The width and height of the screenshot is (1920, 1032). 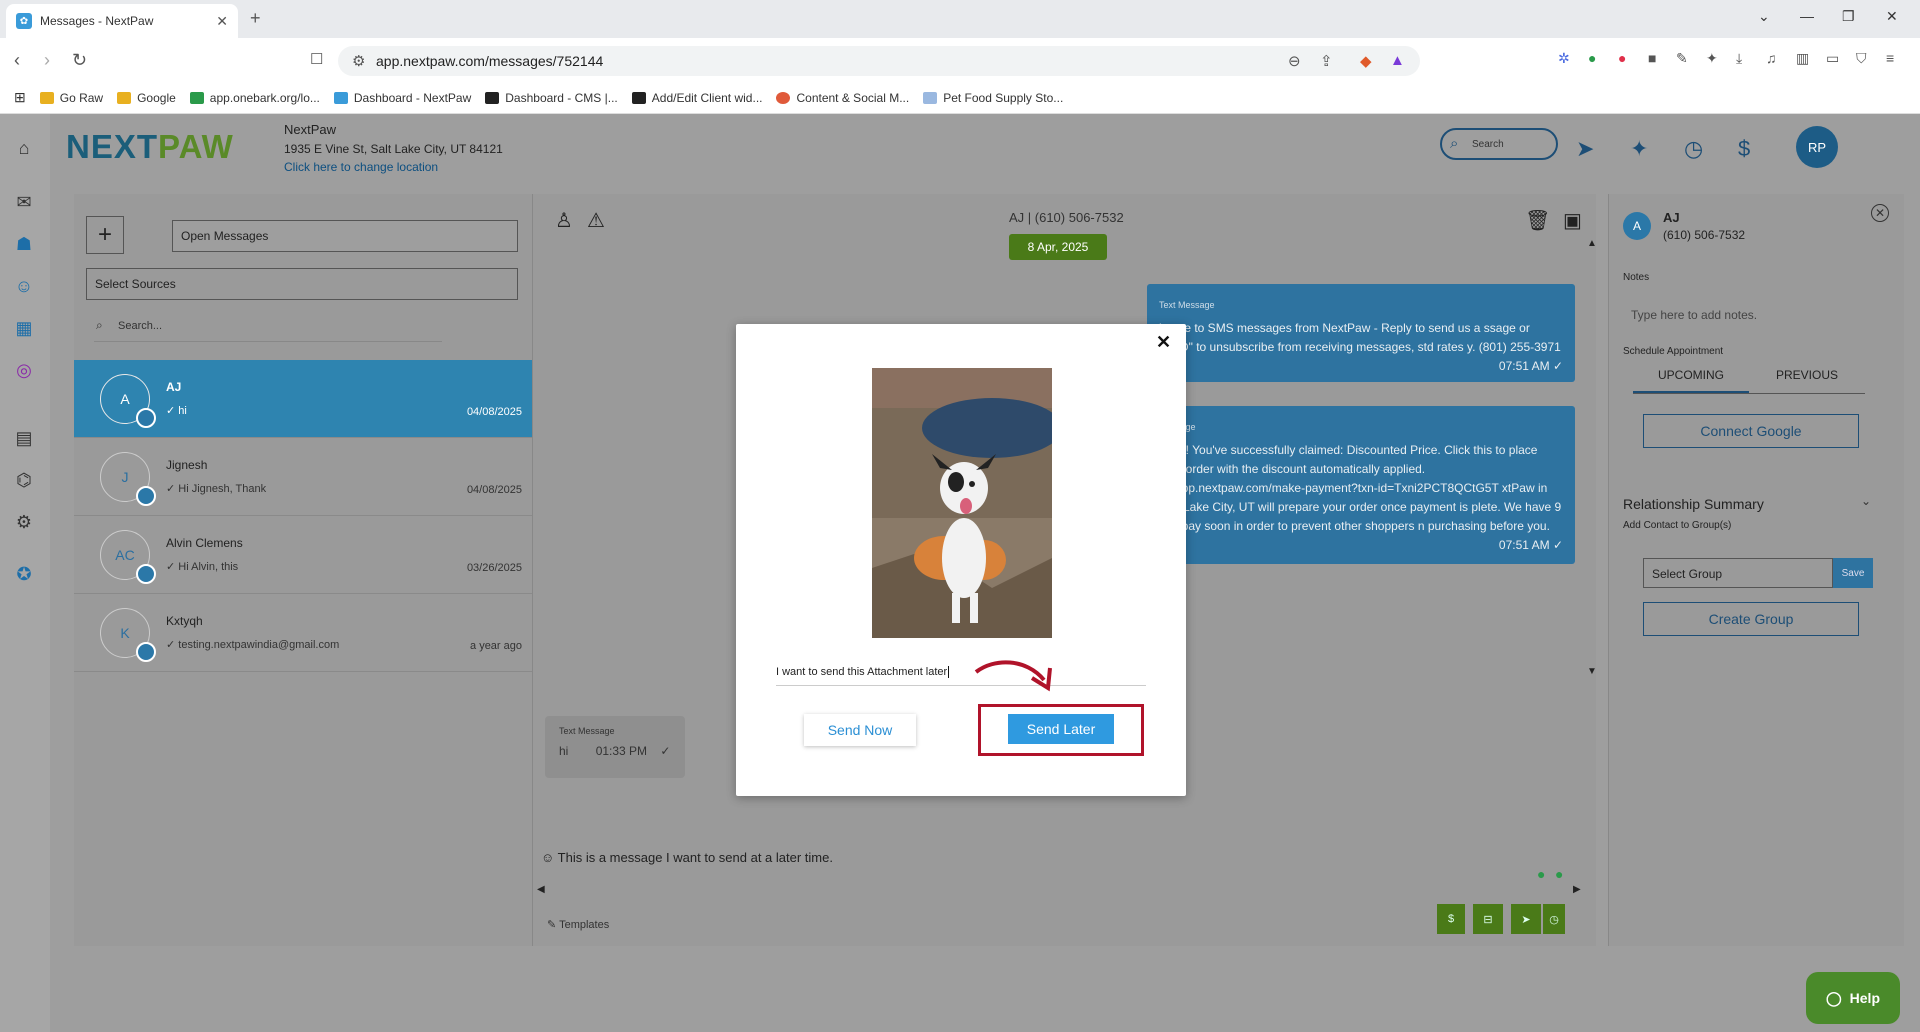 I want to click on change-location-link: Click here to change location, so click(x=361, y=167).